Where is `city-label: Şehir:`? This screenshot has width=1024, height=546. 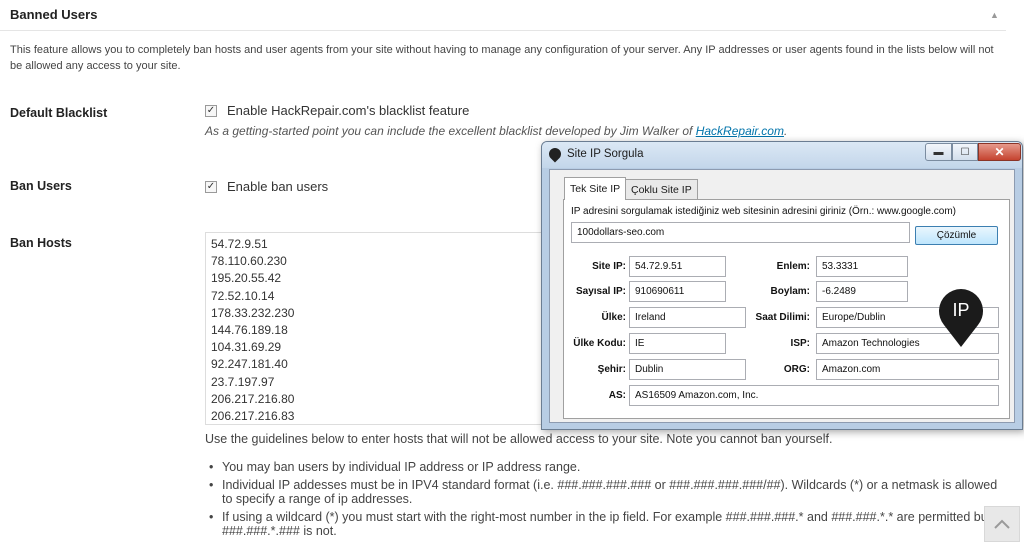 city-label: Şehir: is located at coordinates (611, 369).